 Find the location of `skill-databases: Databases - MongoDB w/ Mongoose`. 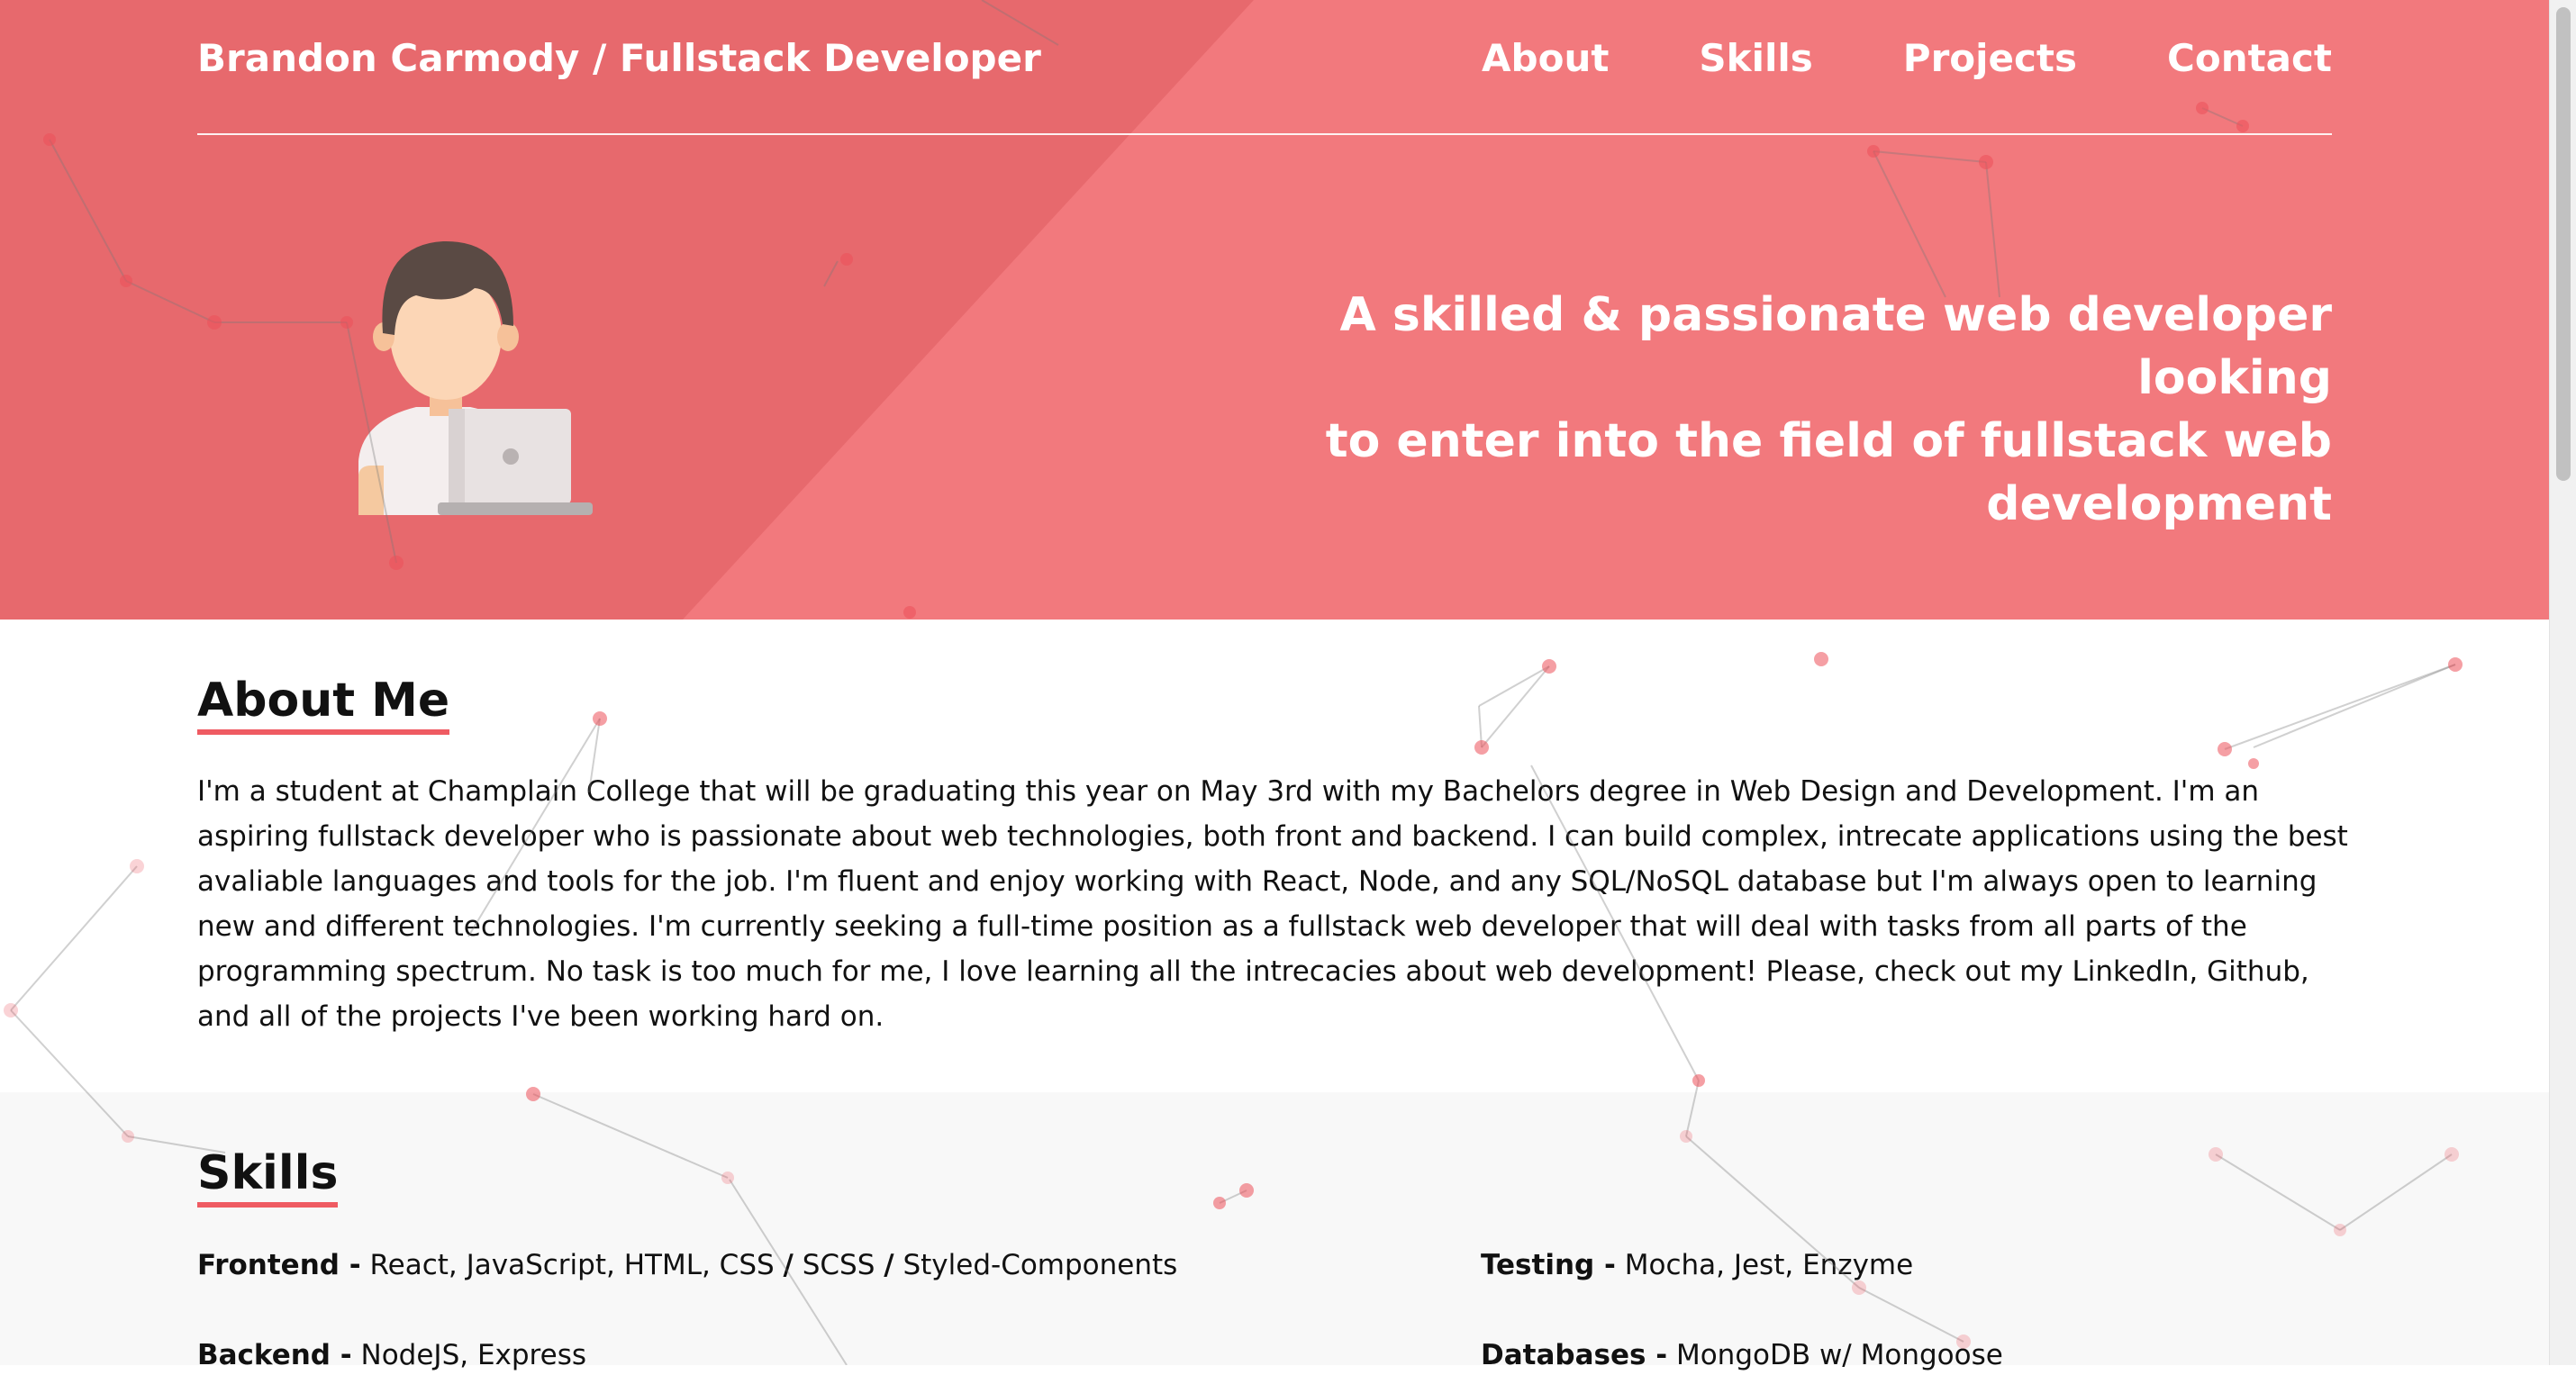

skill-databases: Databases - MongoDB w/ Mongoose is located at coordinates (1742, 1355).